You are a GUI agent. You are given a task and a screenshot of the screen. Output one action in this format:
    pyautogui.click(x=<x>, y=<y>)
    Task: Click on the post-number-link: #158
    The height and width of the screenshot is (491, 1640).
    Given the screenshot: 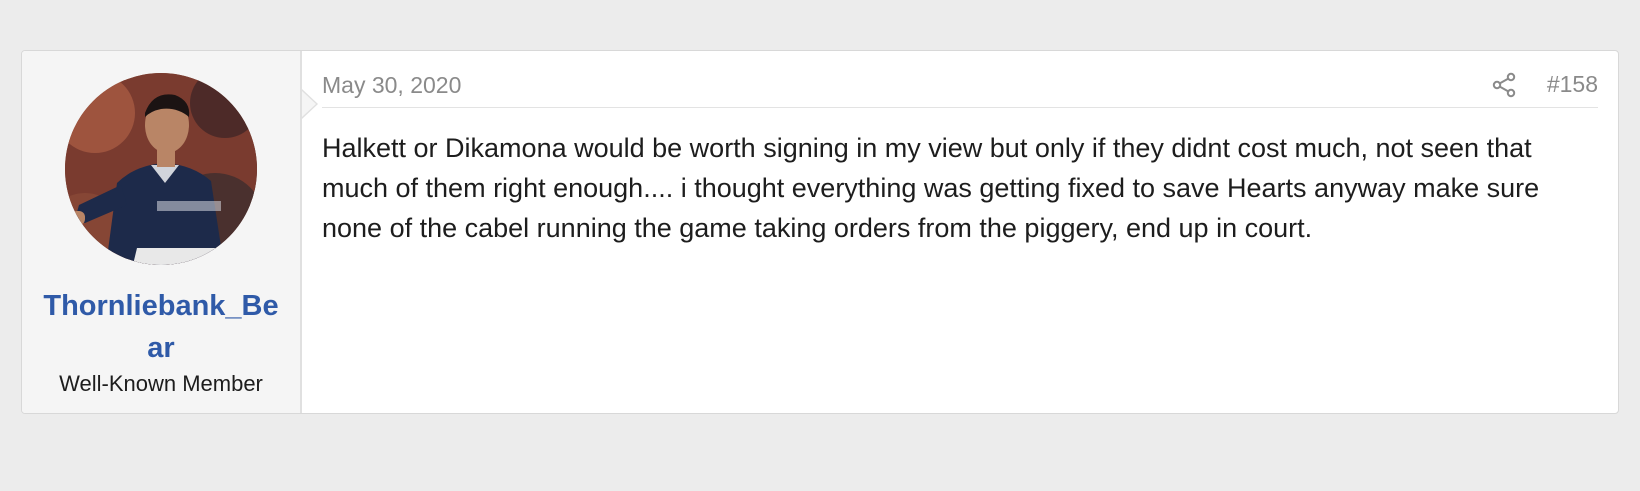 What is the action you would take?
    pyautogui.click(x=1572, y=84)
    